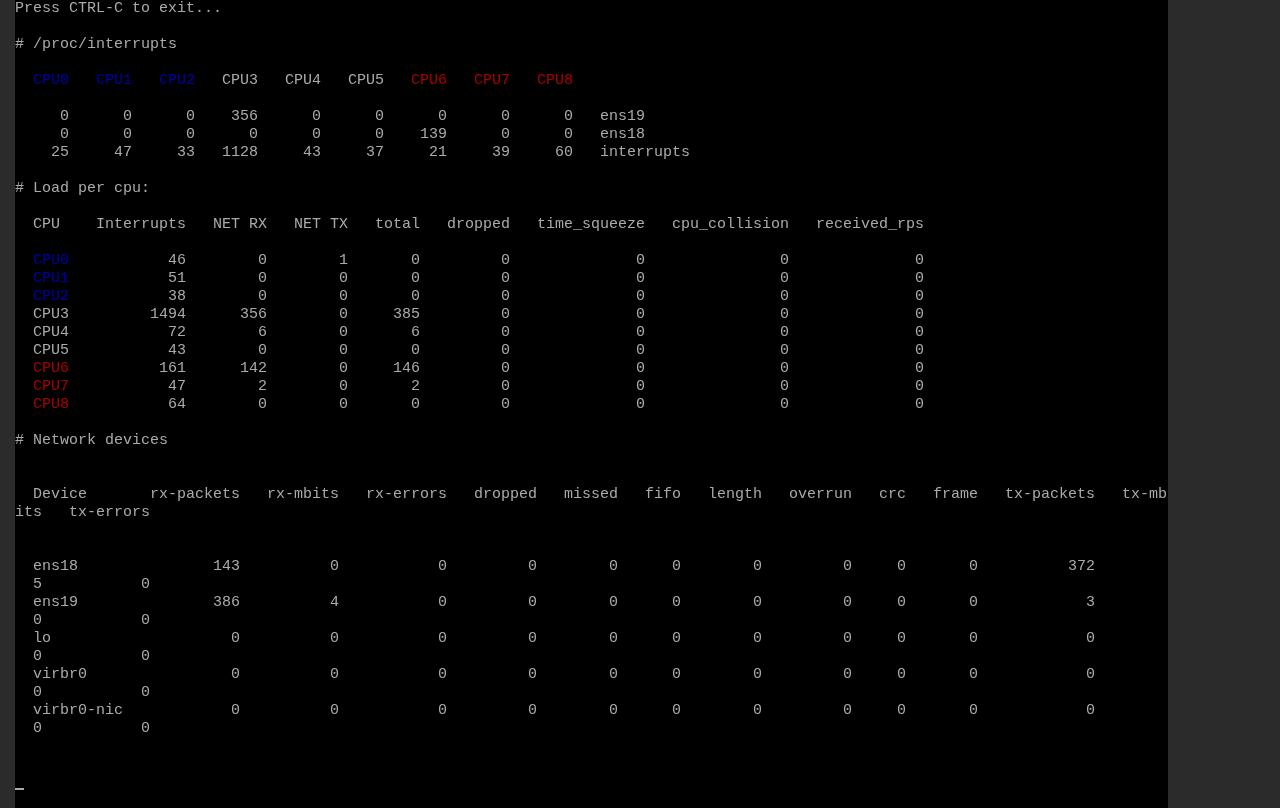 The width and height of the screenshot is (1280, 808). Describe the element at coordinates (437, 153) in the screenshot. I see `table-cell-text: 21` at that location.